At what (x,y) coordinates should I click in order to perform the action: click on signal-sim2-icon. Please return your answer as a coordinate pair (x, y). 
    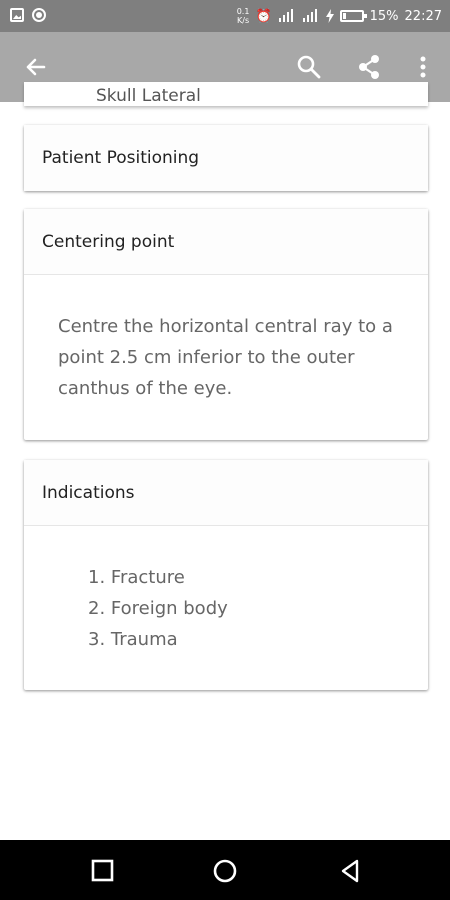
    Looking at the image, I should click on (309, 15).